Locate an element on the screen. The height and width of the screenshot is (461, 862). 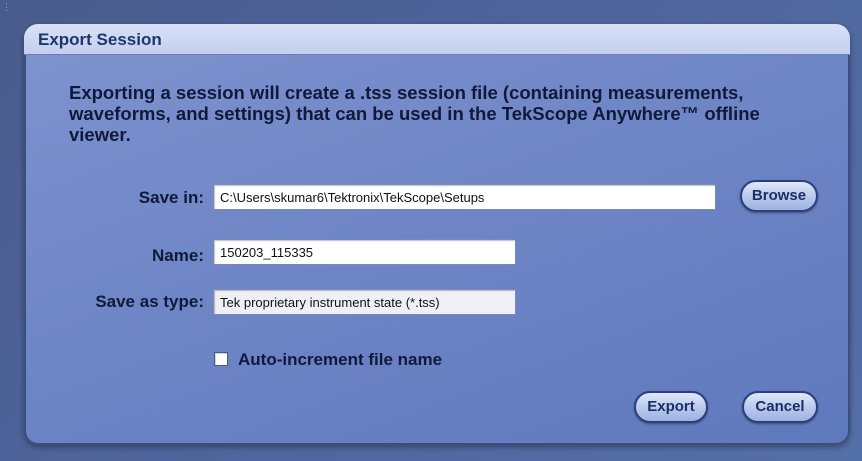
export-button: Export is located at coordinates (671, 407).